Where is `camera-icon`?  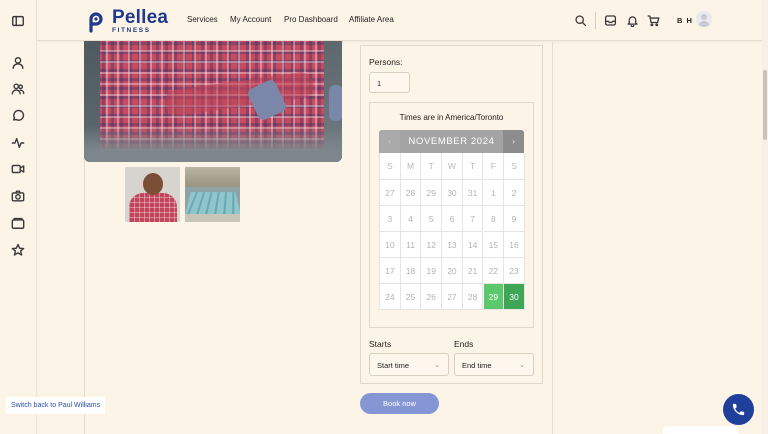 camera-icon is located at coordinates (18, 196).